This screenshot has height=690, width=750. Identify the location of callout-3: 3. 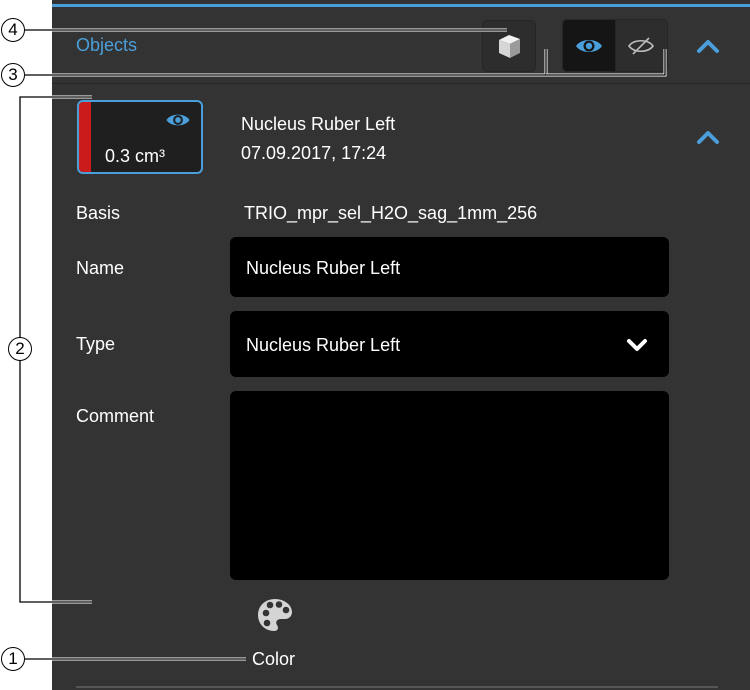
(13, 75).